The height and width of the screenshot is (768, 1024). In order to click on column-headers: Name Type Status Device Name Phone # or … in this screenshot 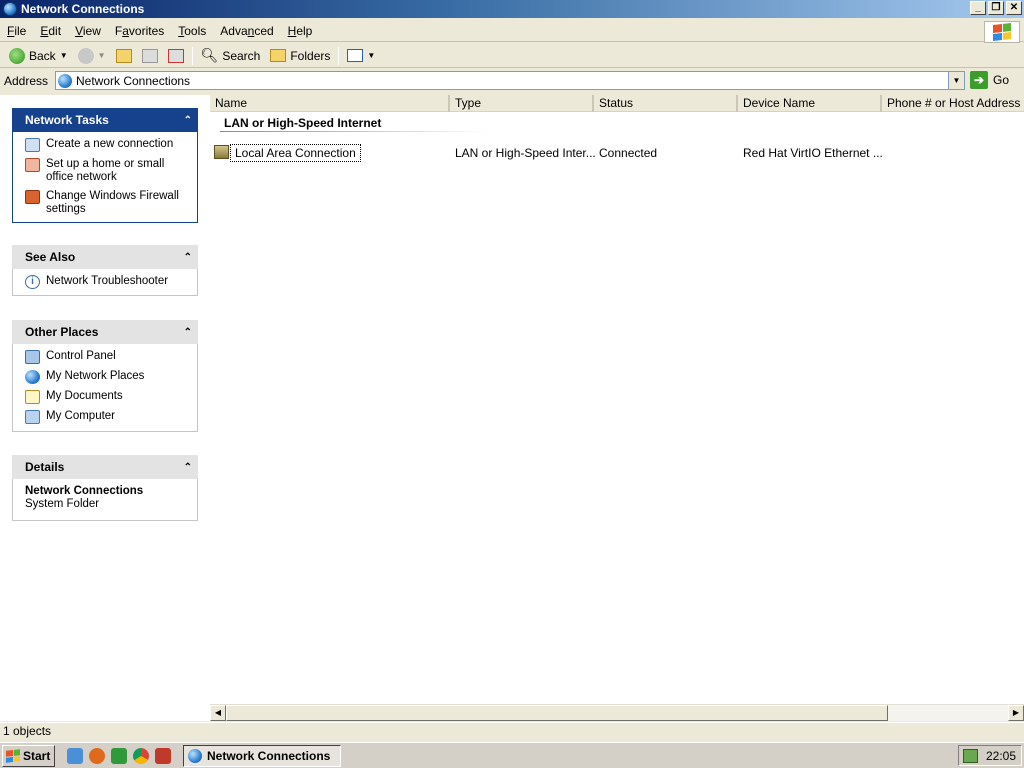, I will do `click(617, 103)`.